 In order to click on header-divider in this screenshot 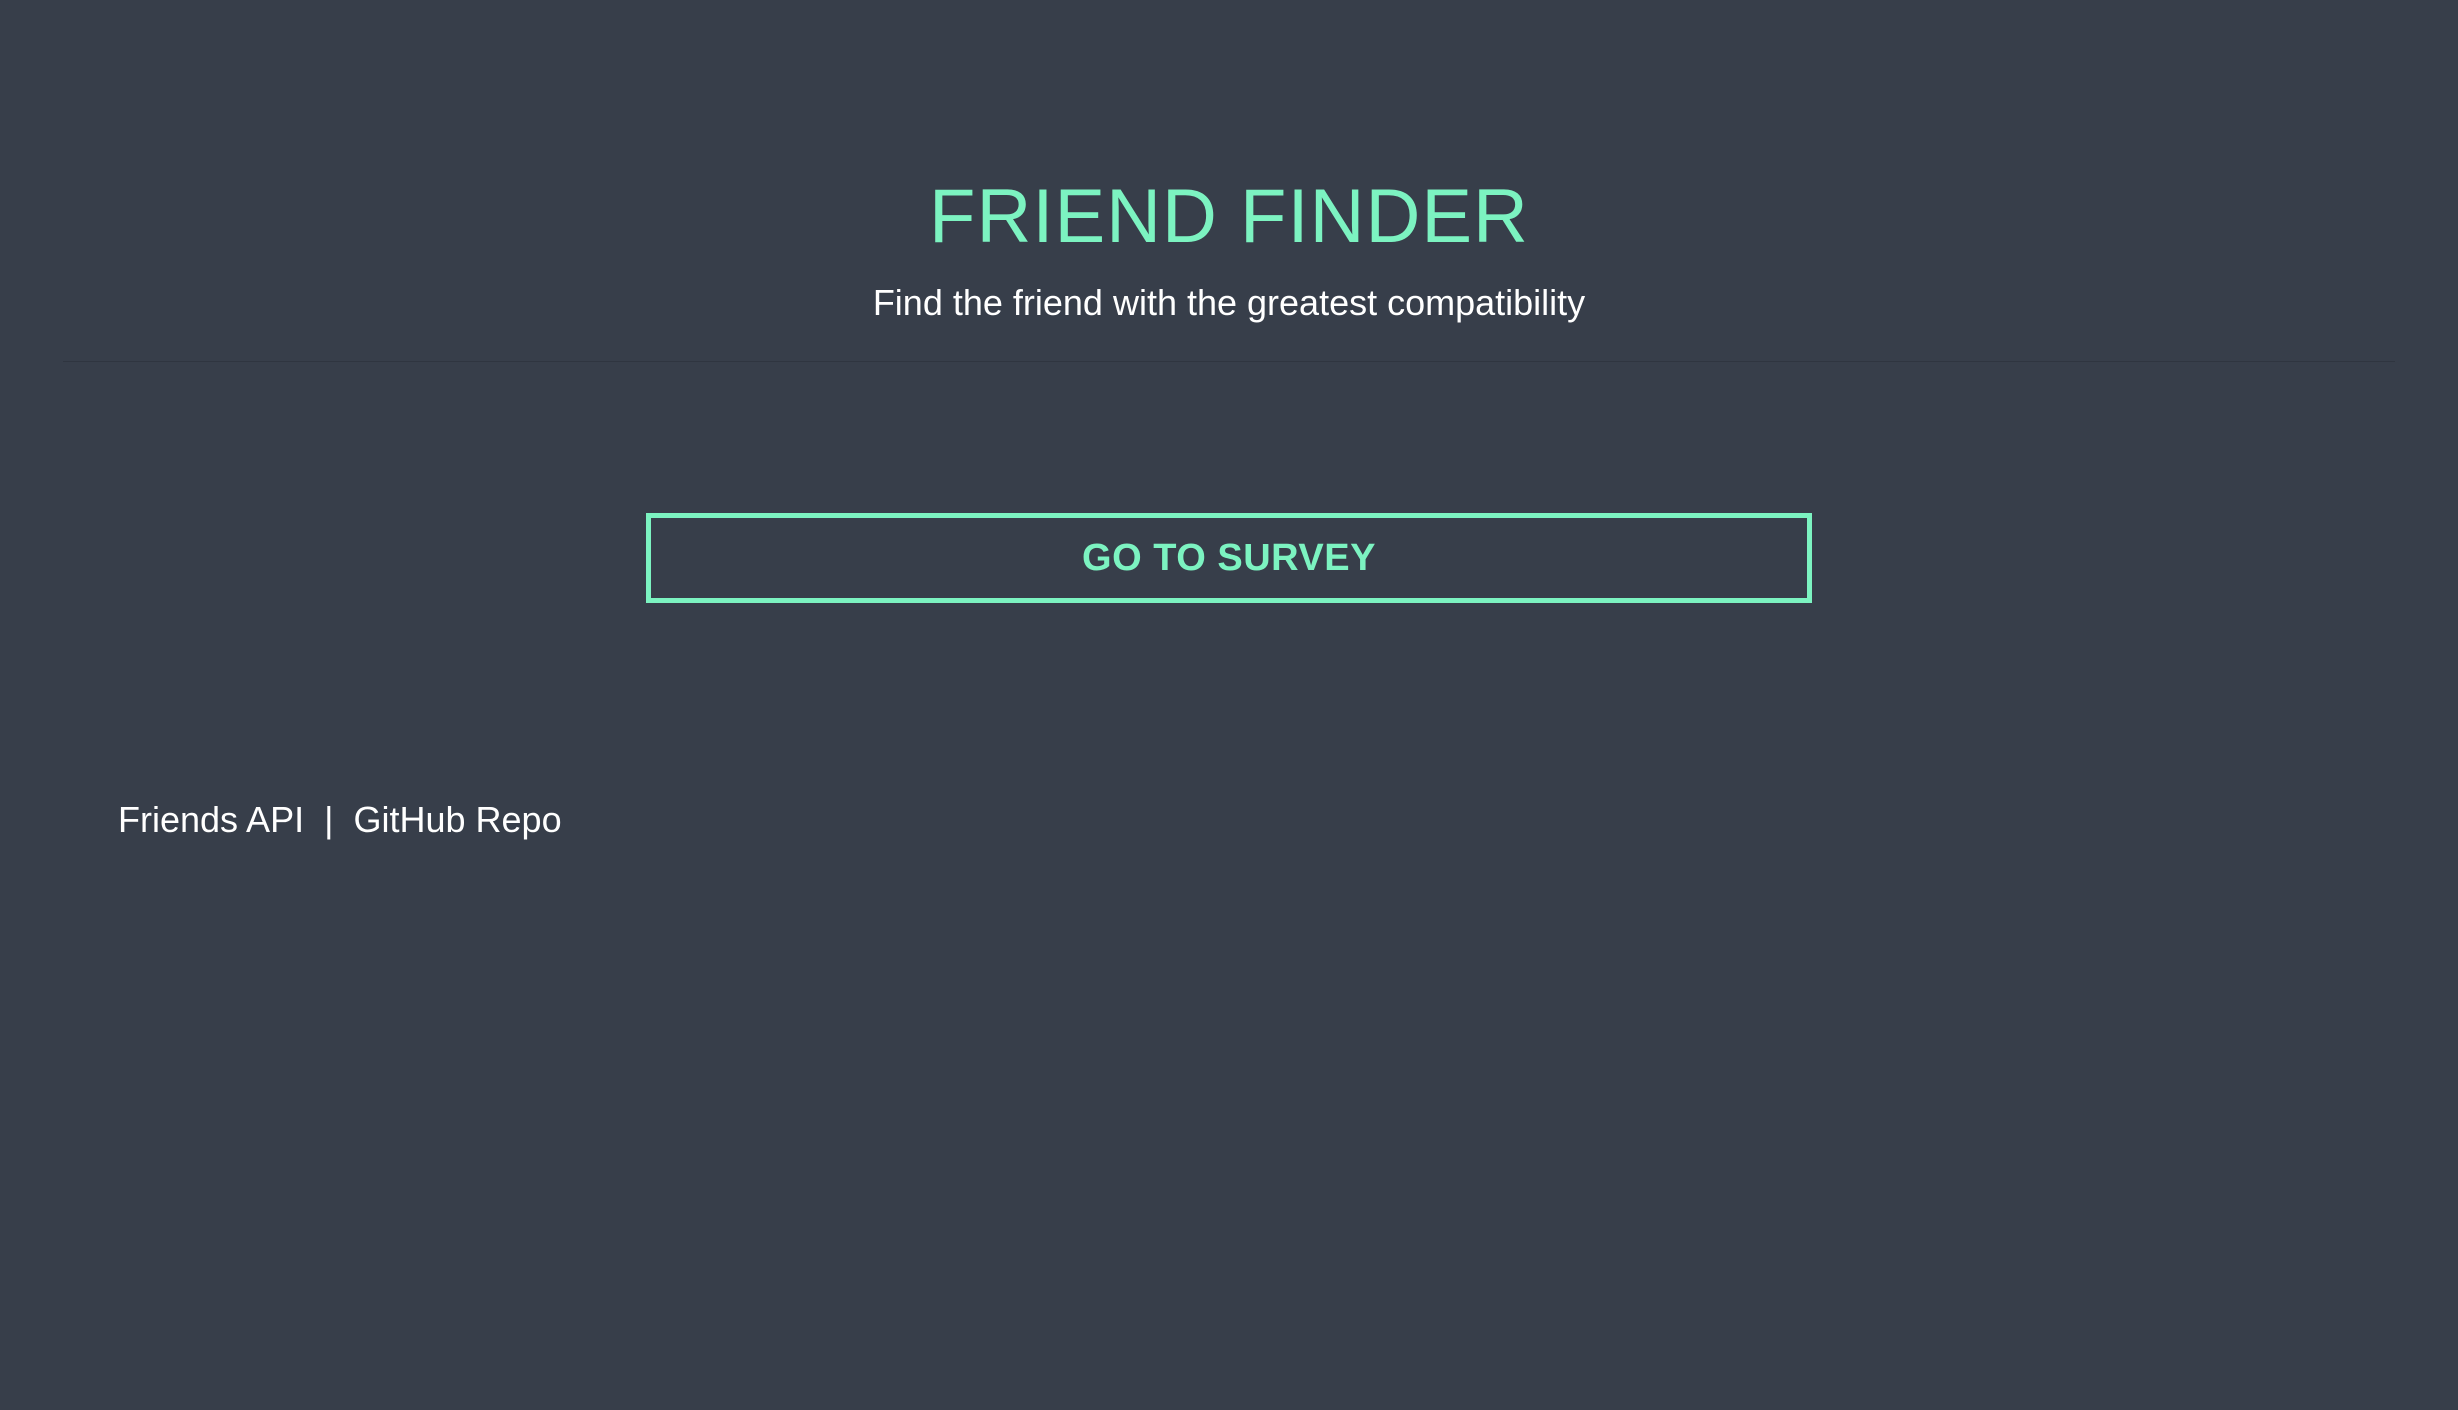, I will do `click(1229, 361)`.